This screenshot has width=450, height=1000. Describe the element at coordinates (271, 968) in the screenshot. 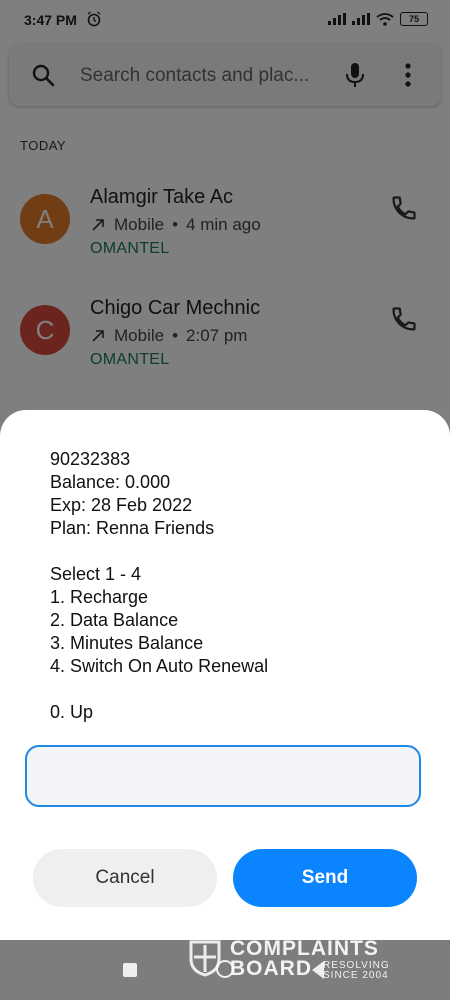

I see `watermark-line2: BOARD` at that location.